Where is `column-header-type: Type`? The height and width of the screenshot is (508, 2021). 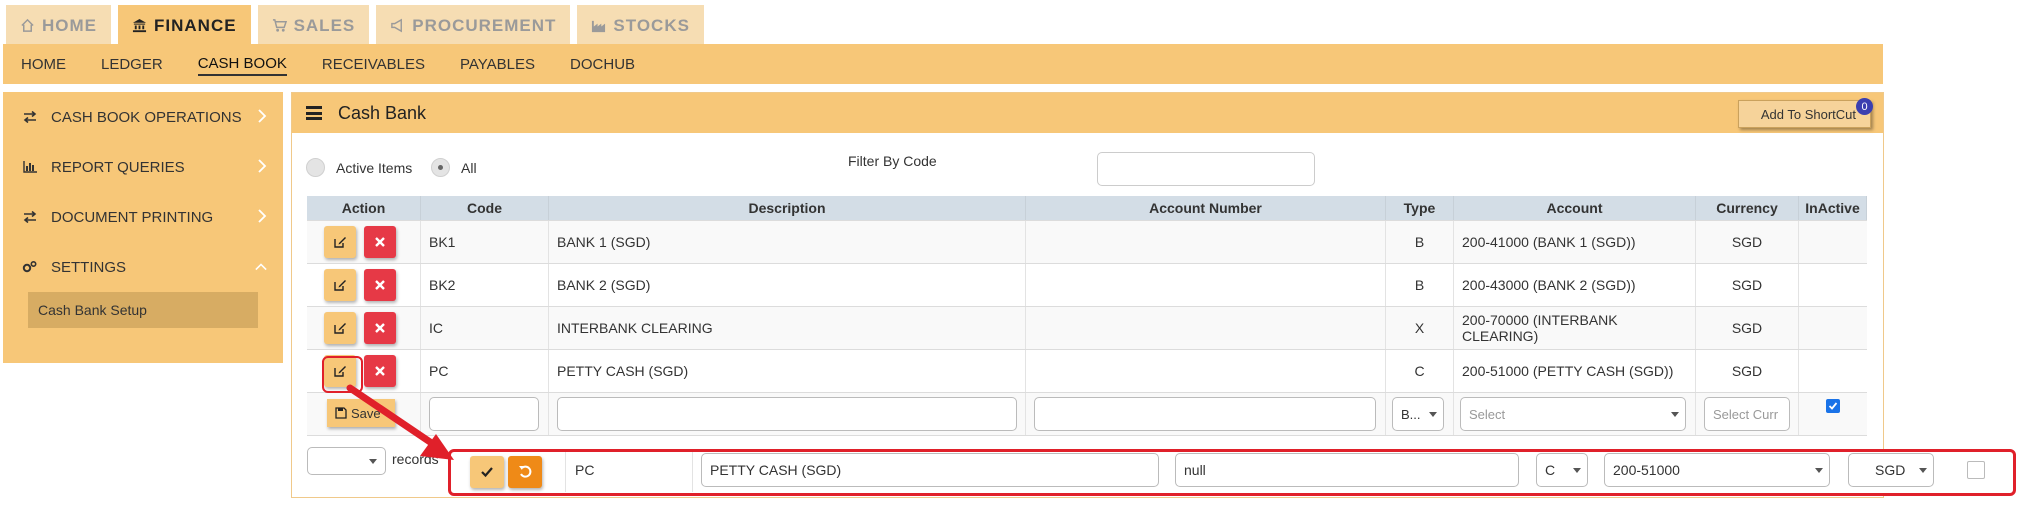 column-header-type: Type is located at coordinates (1420, 208).